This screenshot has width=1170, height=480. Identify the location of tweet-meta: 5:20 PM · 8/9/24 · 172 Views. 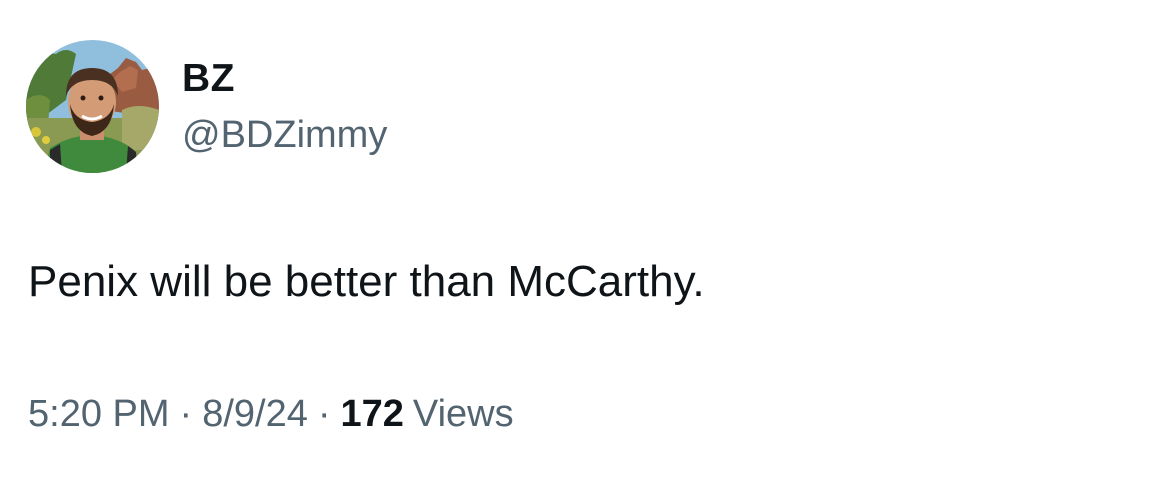
(271, 414).